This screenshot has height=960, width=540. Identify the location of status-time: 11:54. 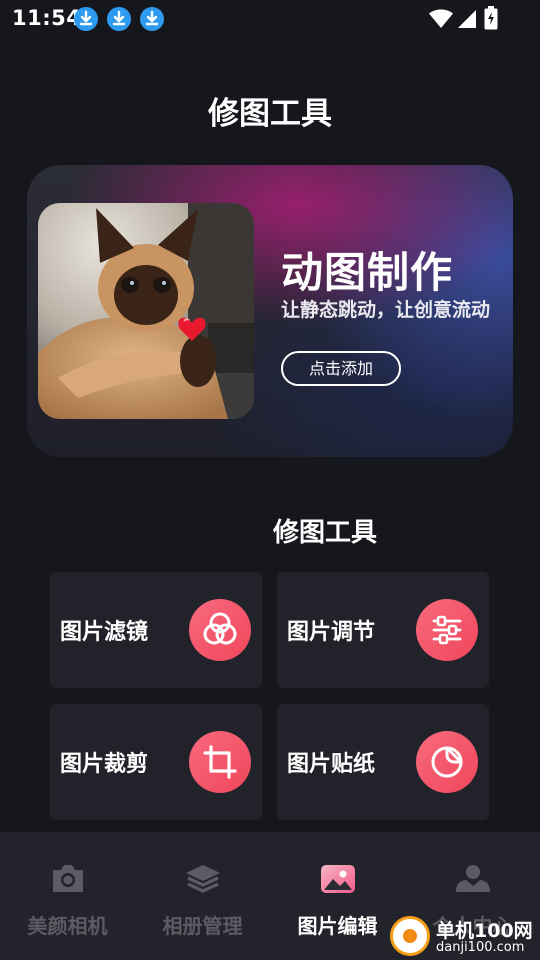
(47, 18).